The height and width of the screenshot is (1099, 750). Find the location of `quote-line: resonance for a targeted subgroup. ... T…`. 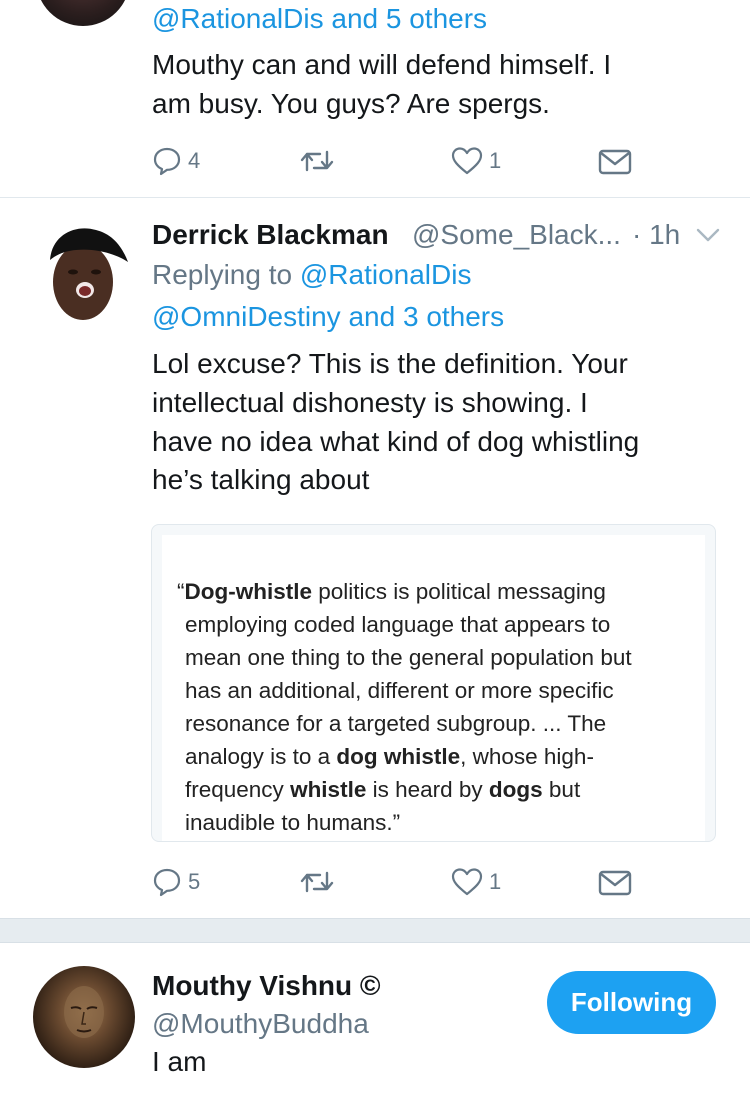

quote-line: resonance for a targeted subgroup. ... T… is located at coordinates (396, 723).